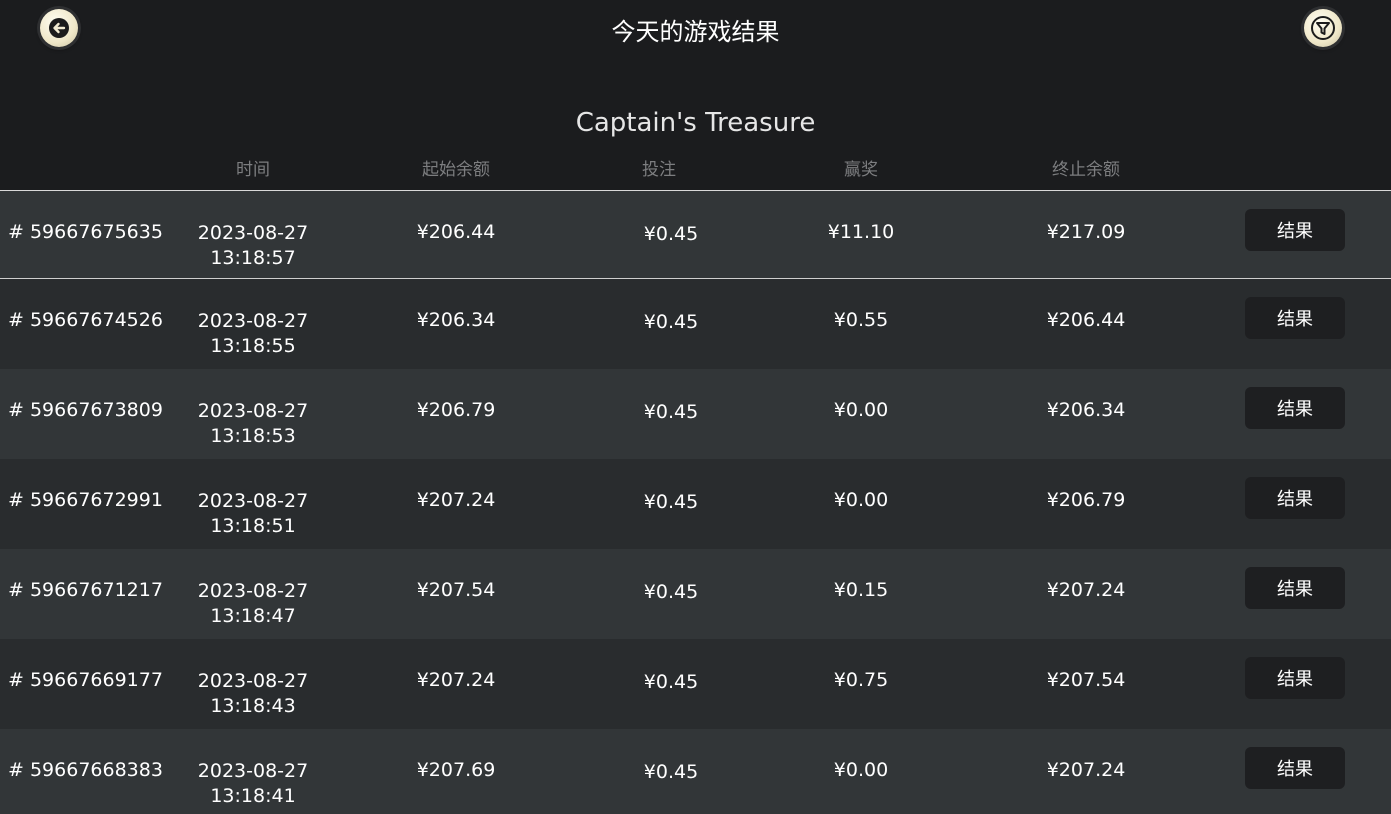 This screenshot has width=1391, height=814. What do you see at coordinates (695, 168) in the screenshot?
I see `table-header: 时间 起始余额 投注 赢奖 终止余额` at bounding box center [695, 168].